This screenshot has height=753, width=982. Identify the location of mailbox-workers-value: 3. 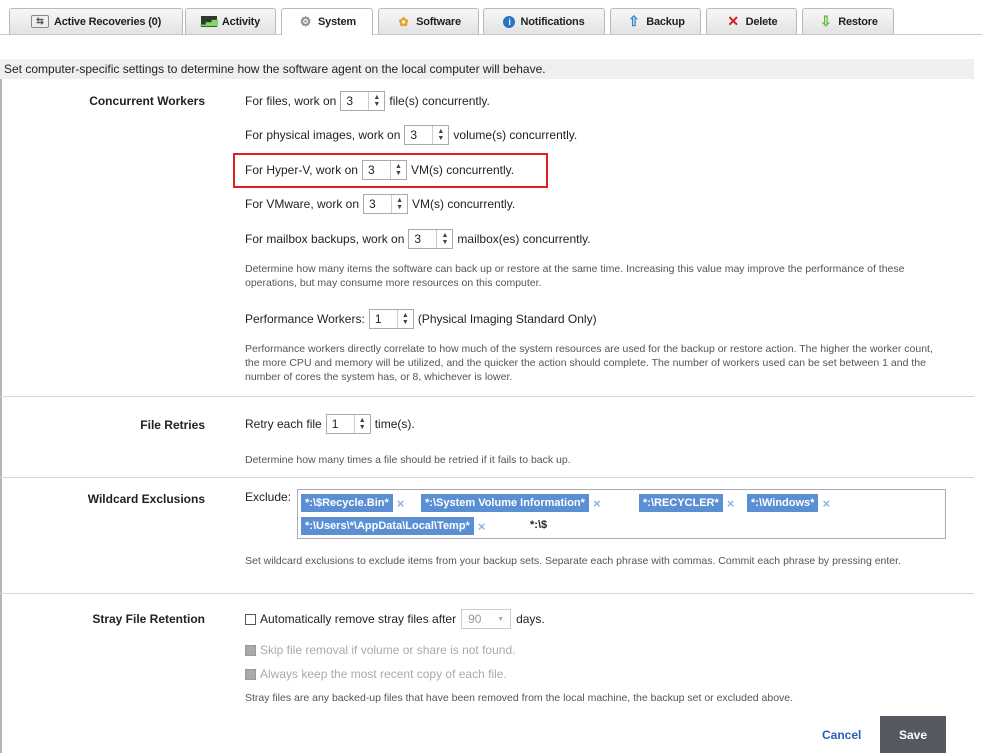
(422, 239).